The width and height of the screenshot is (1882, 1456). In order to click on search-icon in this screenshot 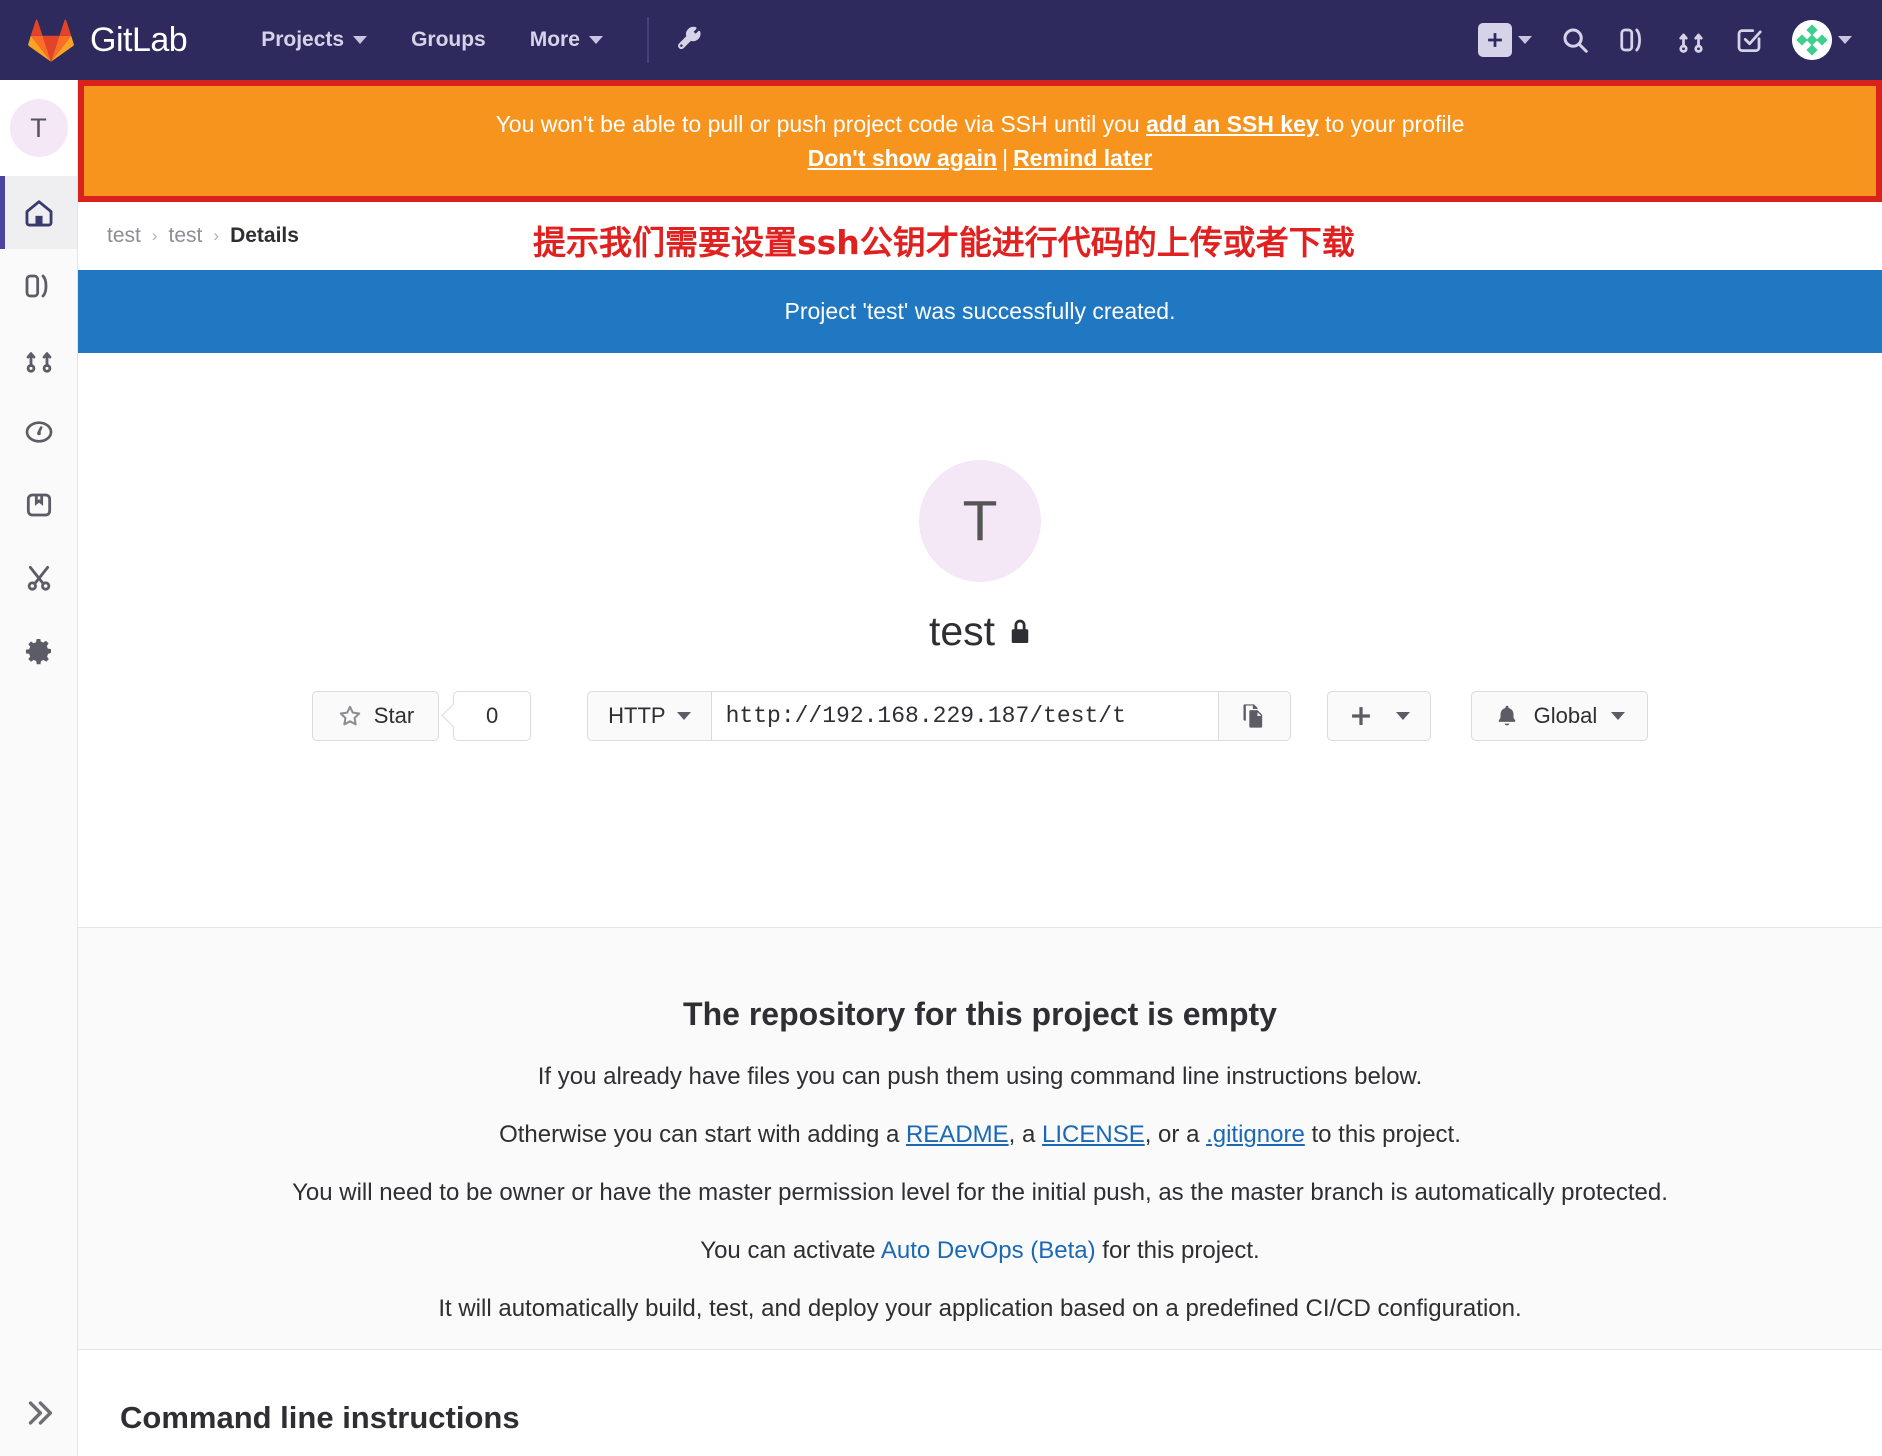, I will do `click(1575, 40)`.